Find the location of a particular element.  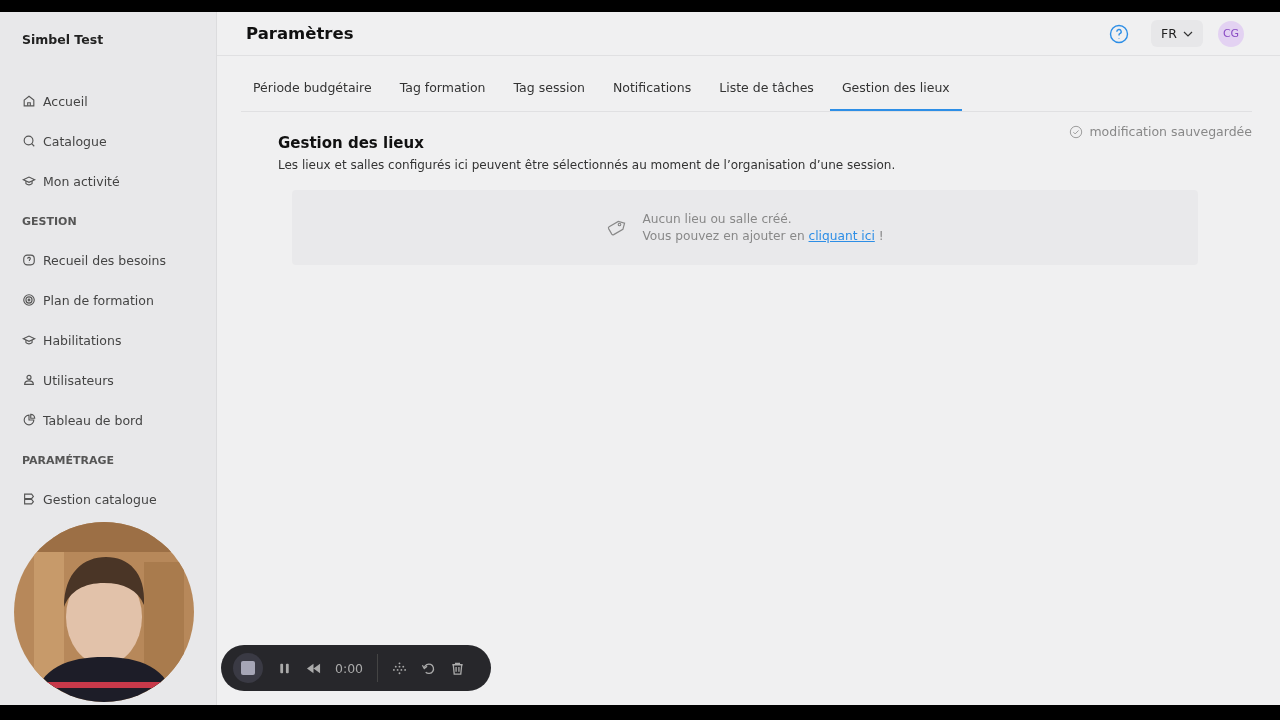

sidebar-item: Tableau de bord is located at coordinates (82, 420).